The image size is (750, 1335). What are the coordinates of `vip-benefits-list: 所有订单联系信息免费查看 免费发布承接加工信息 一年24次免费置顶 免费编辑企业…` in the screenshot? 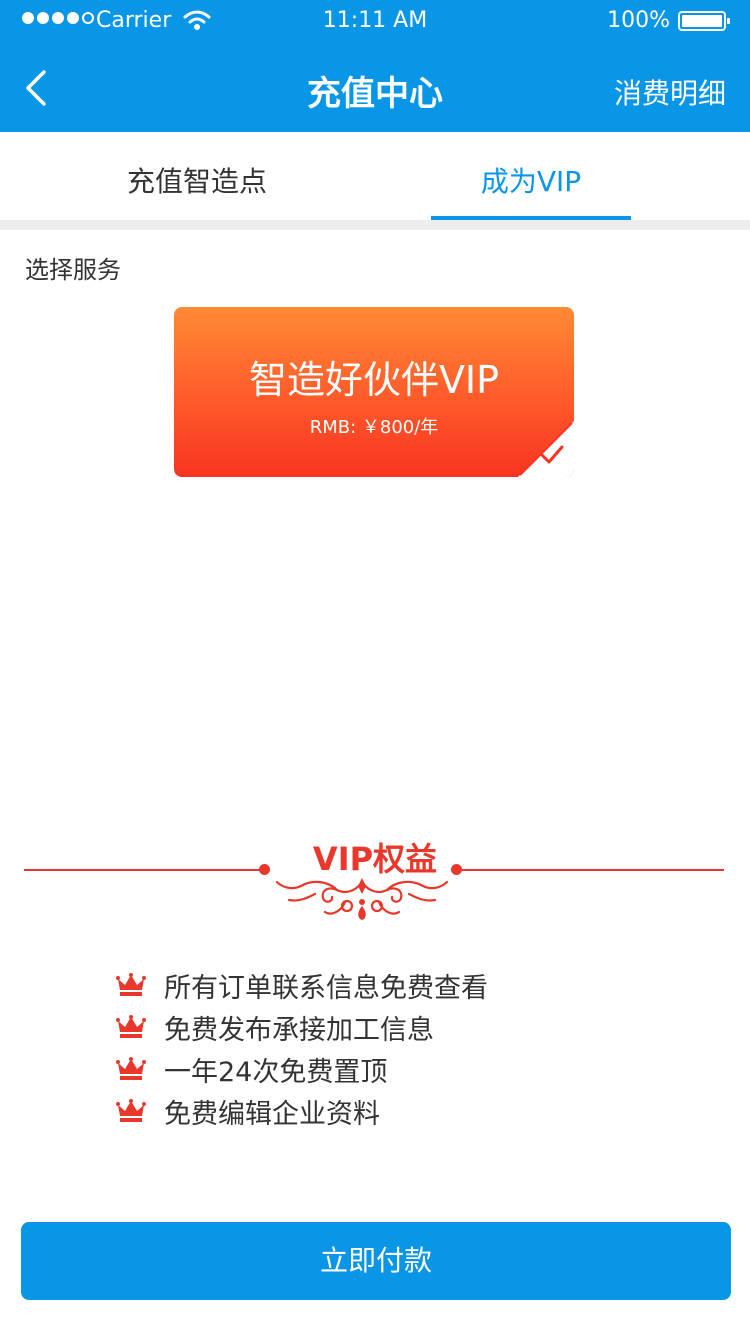 It's located at (302, 1048).